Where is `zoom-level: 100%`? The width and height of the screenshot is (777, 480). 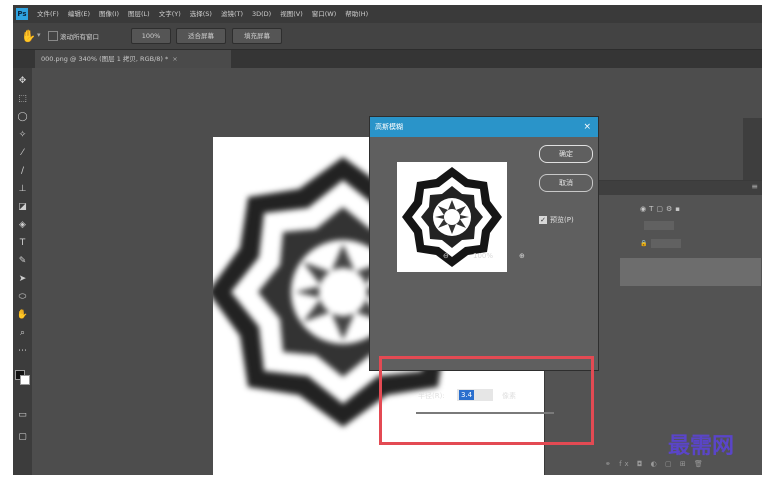
zoom-level: 100% is located at coordinates (483, 256).